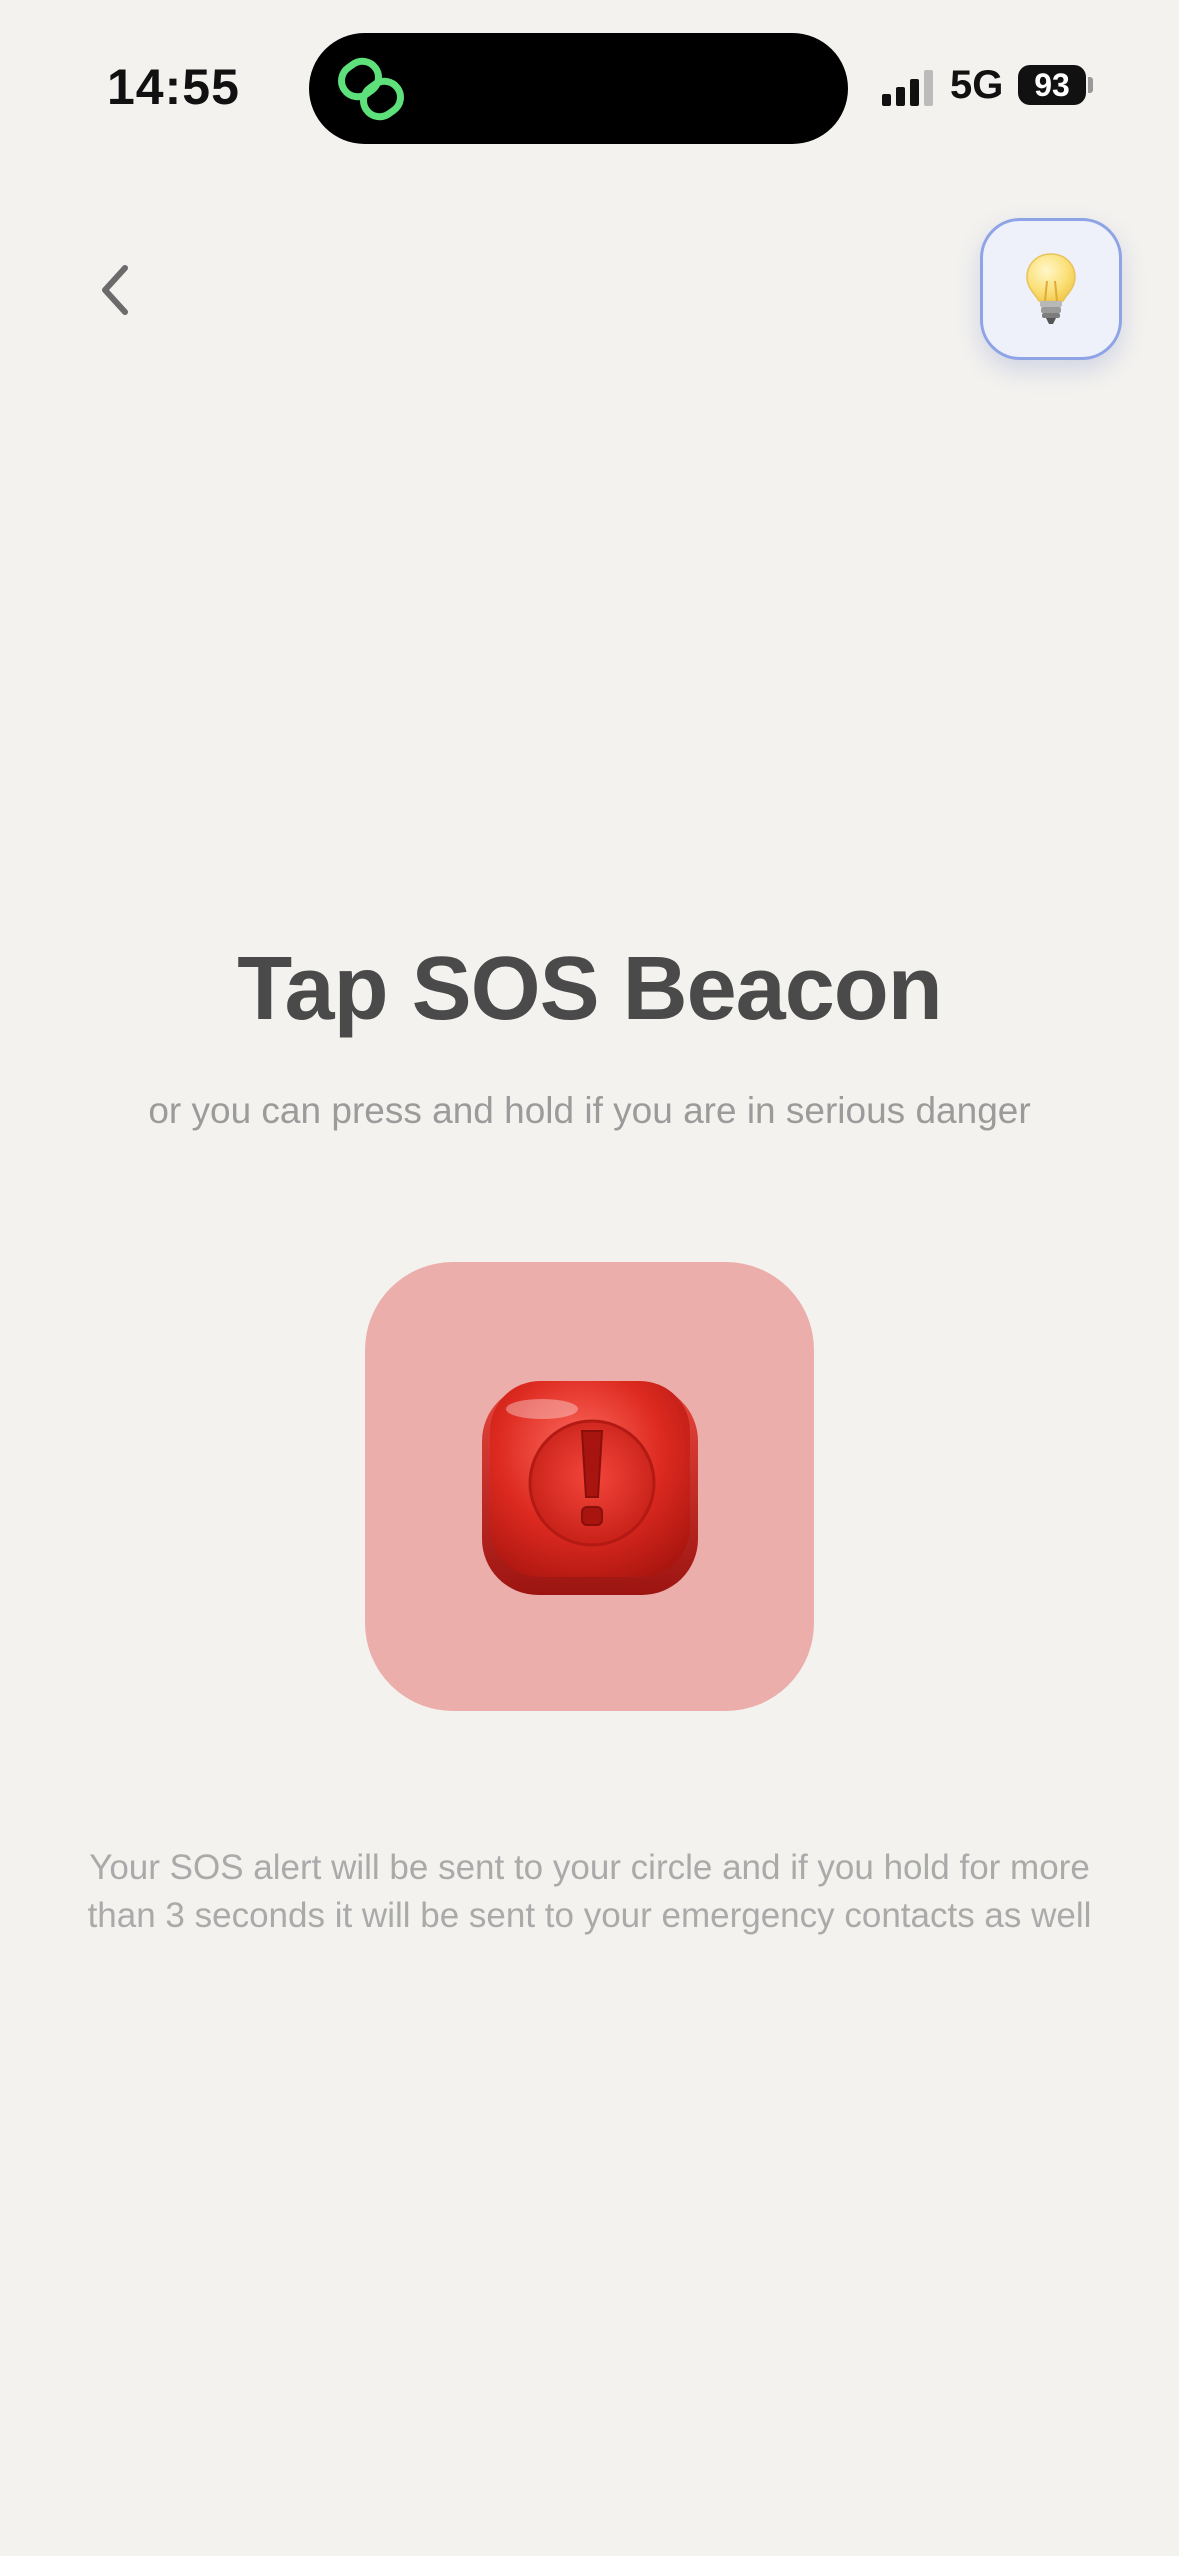 This screenshot has height=2556, width=1179. What do you see at coordinates (173, 87) in the screenshot?
I see `status-time: 14:55` at bounding box center [173, 87].